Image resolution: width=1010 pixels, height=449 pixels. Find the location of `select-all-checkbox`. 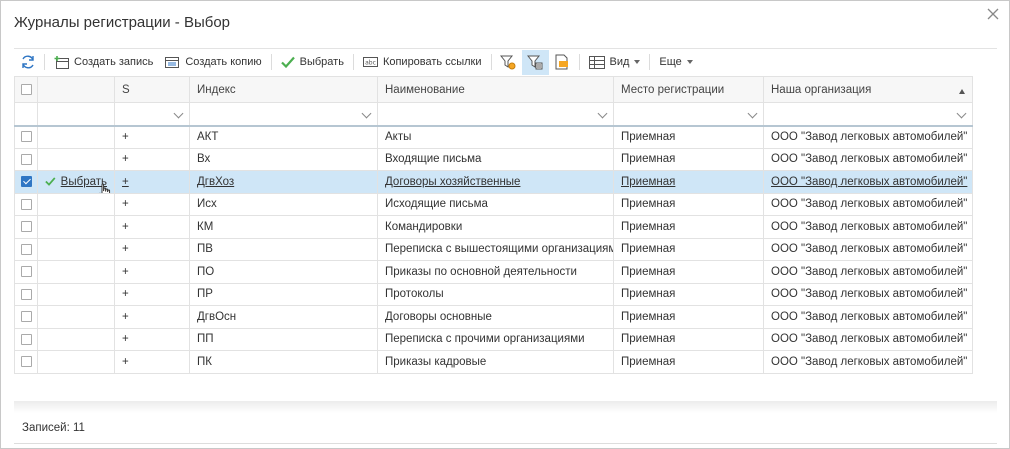

select-all-checkbox is located at coordinates (26, 89).